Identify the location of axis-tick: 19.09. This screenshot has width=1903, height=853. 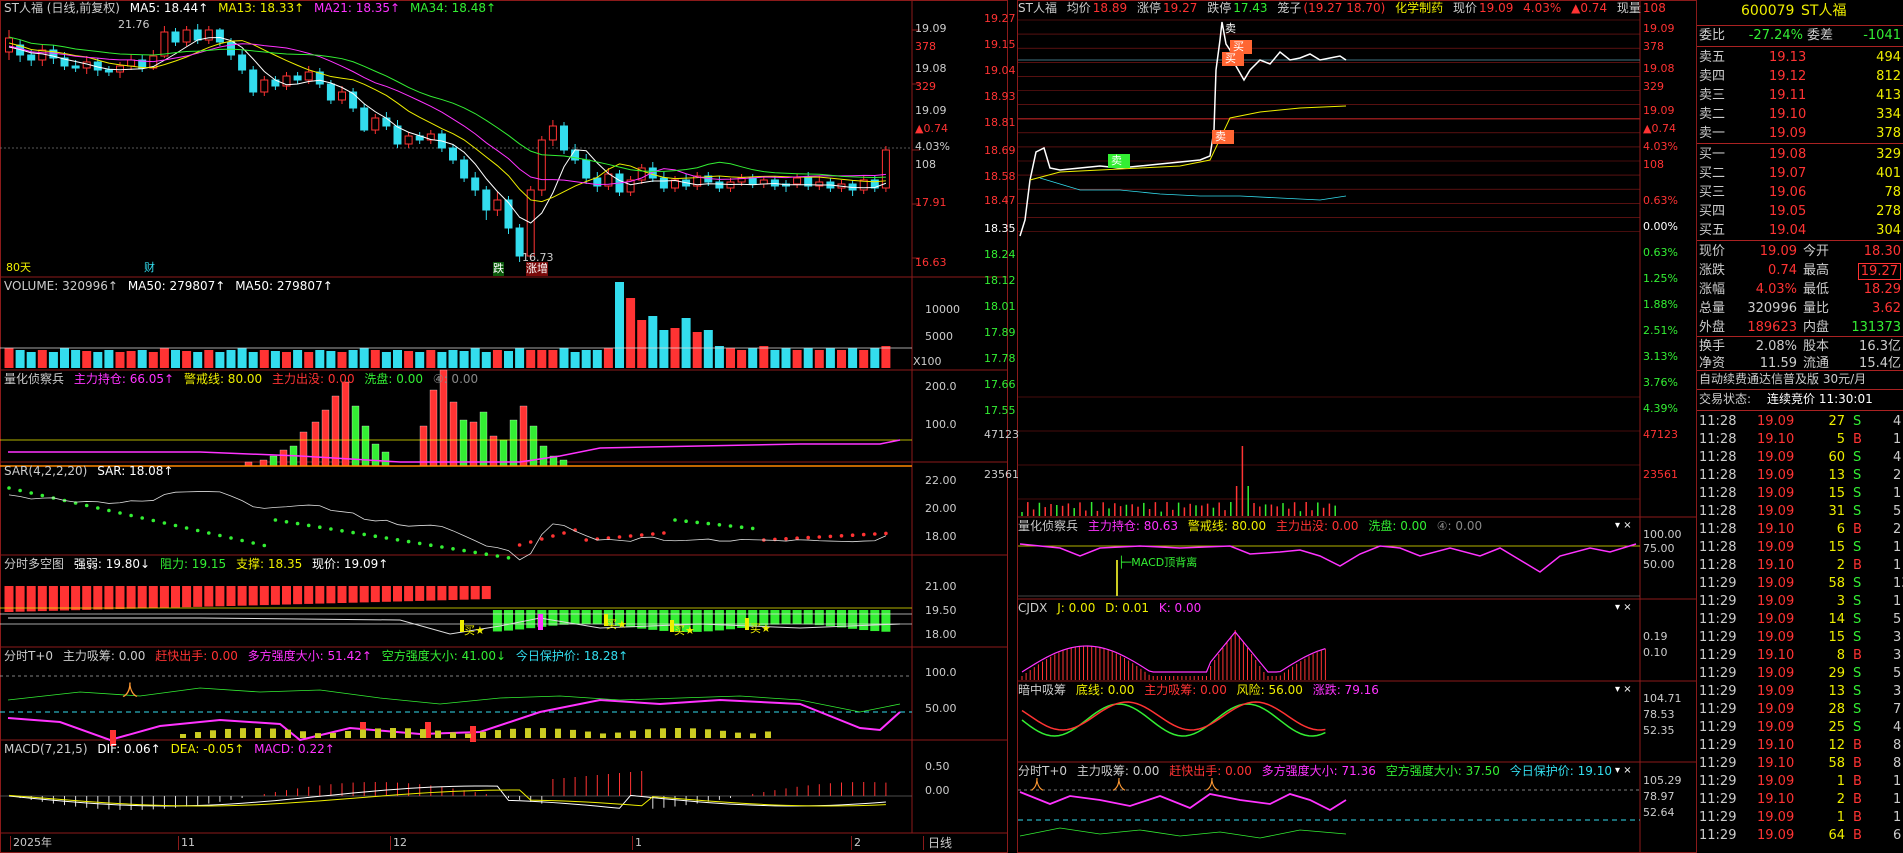
(1659, 28).